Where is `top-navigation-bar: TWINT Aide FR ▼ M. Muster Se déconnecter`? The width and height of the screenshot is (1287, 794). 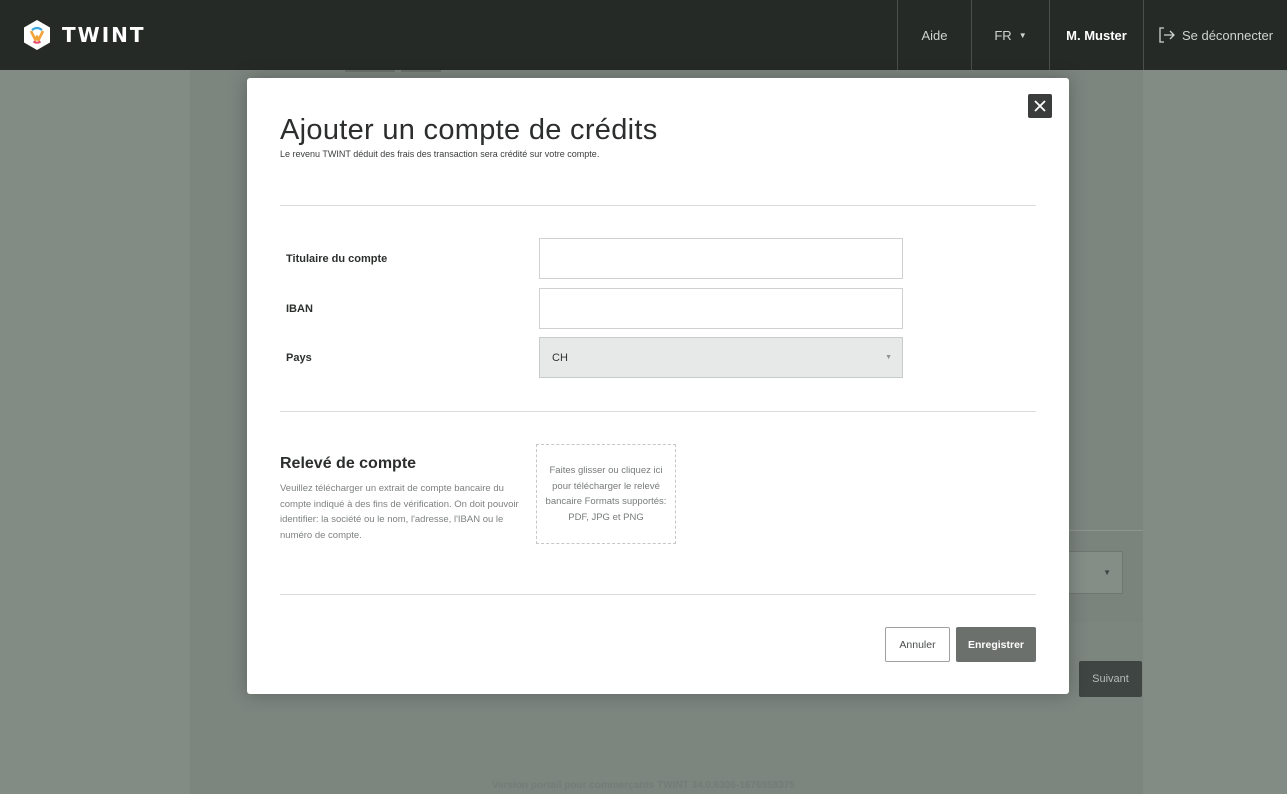
top-navigation-bar: TWINT Aide FR ▼ M. Muster Se déconnecter is located at coordinates (643, 35).